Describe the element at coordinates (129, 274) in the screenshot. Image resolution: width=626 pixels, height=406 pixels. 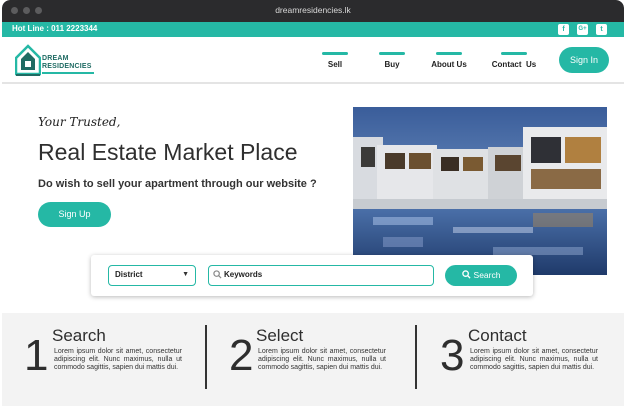
I see `district-select-value: District` at that location.